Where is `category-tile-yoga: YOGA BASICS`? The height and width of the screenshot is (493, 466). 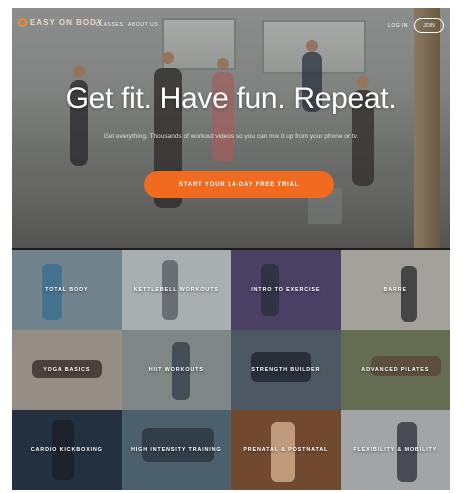
category-tile-yoga: YOGA BASICS is located at coordinates (67, 370).